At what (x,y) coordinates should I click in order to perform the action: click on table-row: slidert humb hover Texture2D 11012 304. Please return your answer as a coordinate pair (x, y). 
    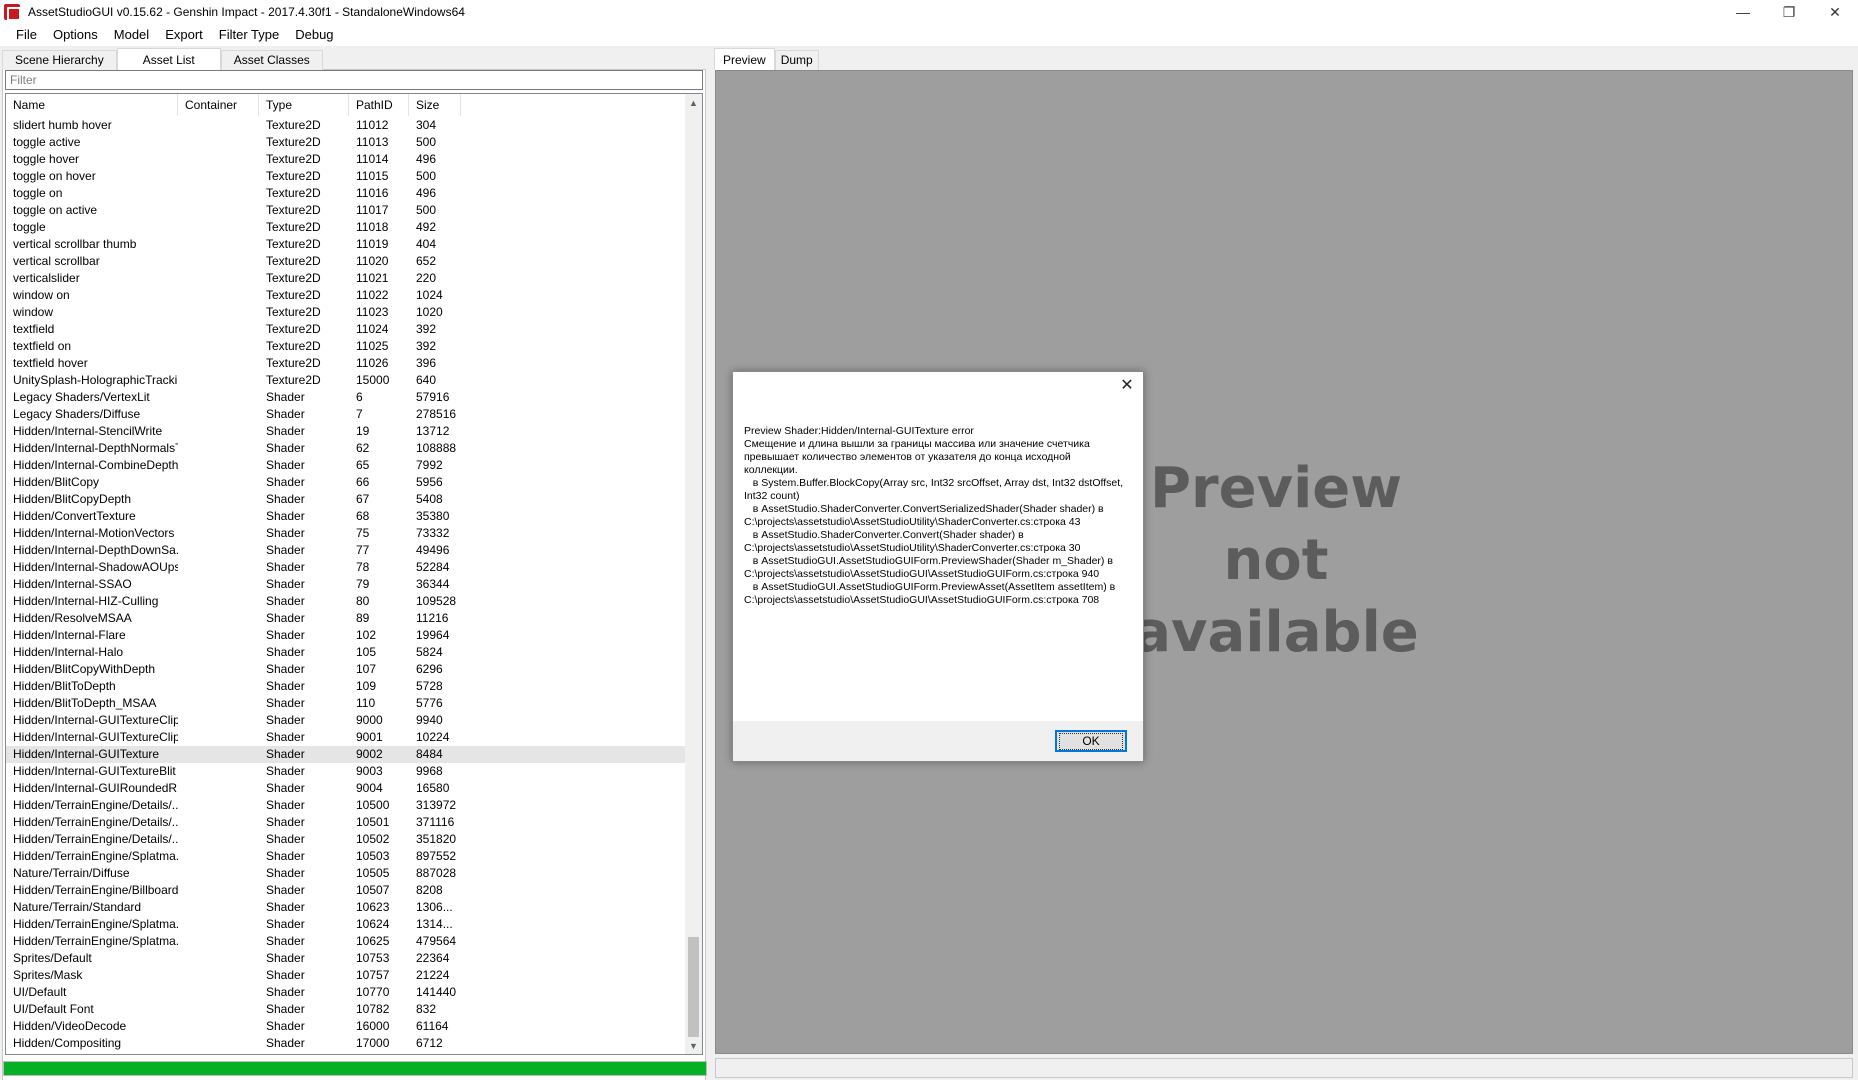
    Looking at the image, I should click on (346, 125).